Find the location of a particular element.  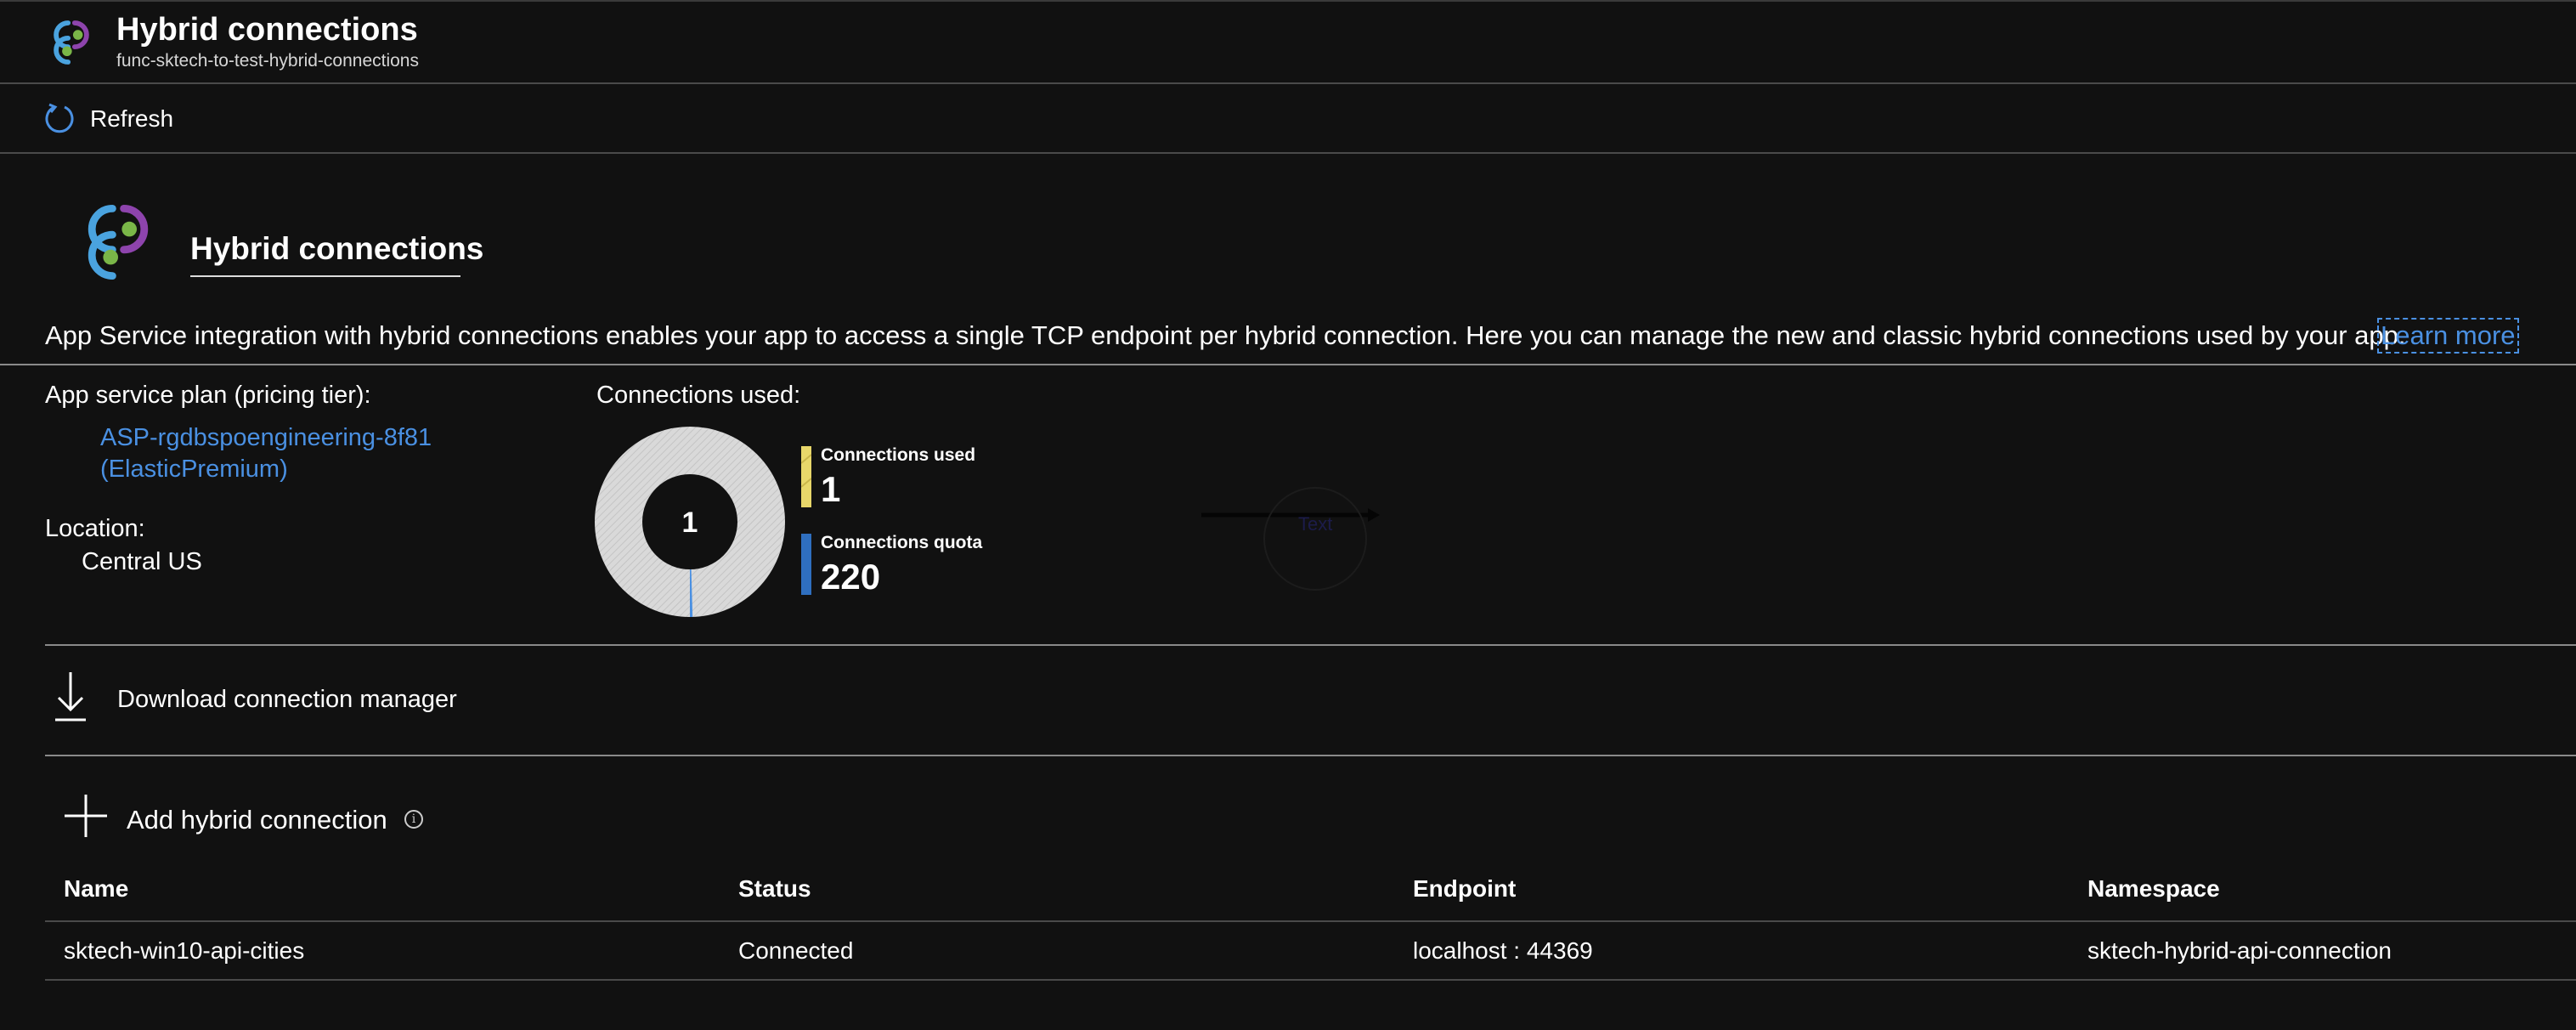

info-icon-glyph: i is located at coordinates (413, 819).